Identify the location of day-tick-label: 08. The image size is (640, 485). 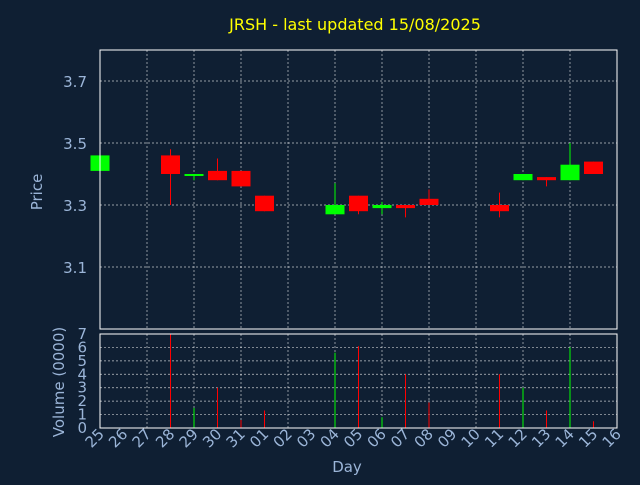
(424, 438).